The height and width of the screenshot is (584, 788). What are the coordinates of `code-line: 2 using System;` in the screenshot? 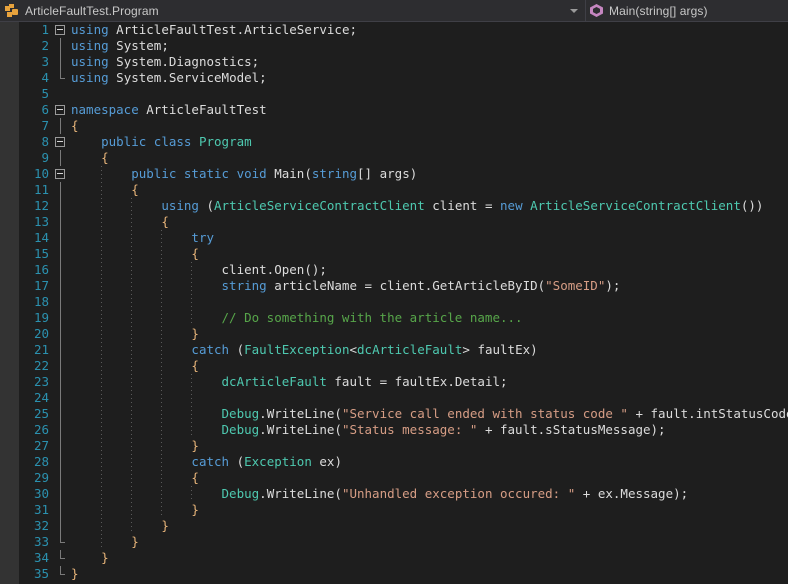 It's located at (403, 46).